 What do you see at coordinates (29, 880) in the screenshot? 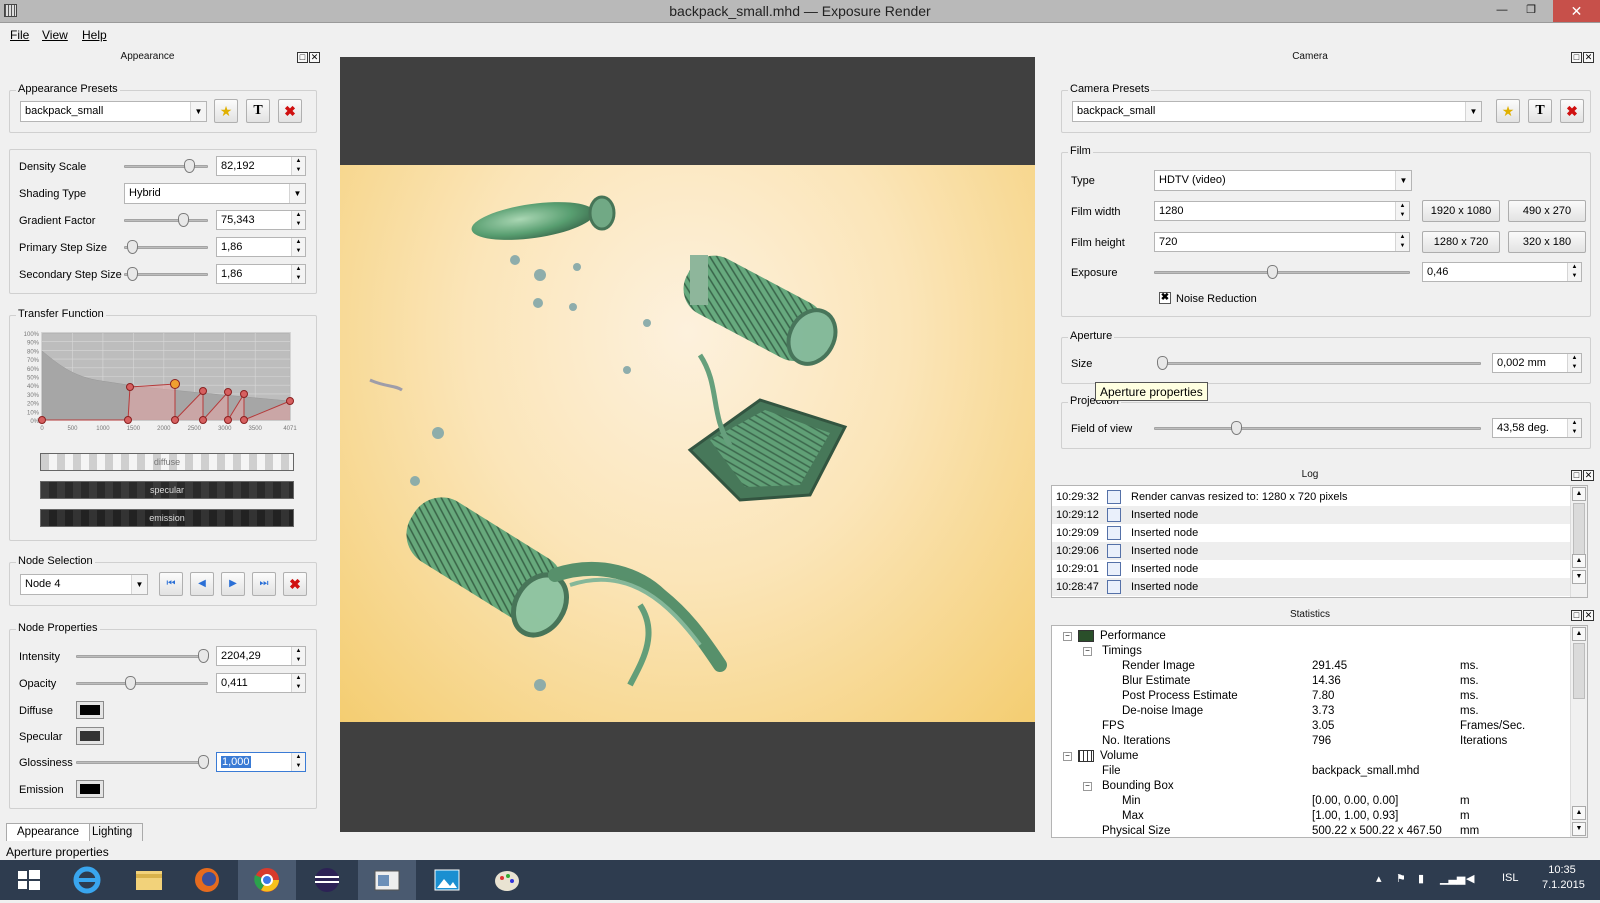
I see `start-icon` at bounding box center [29, 880].